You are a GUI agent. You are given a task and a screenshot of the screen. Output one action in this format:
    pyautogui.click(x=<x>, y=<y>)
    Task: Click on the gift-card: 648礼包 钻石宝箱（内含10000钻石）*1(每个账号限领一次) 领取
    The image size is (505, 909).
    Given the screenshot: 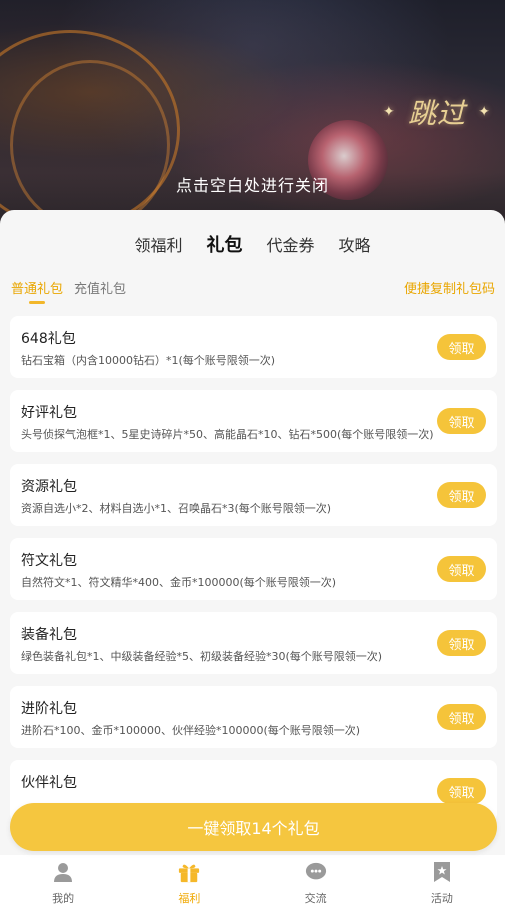 What is the action you would take?
    pyautogui.click(x=253, y=347)
    